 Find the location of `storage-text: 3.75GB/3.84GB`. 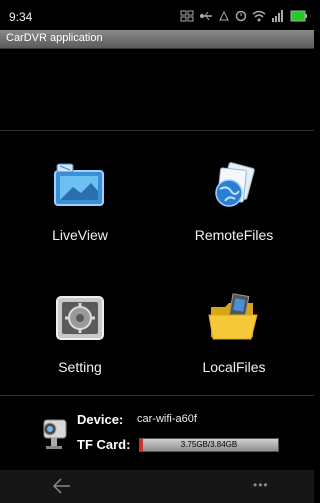

storage-text: 3.75GB/3.84GB is located at coordinates (209, 444).